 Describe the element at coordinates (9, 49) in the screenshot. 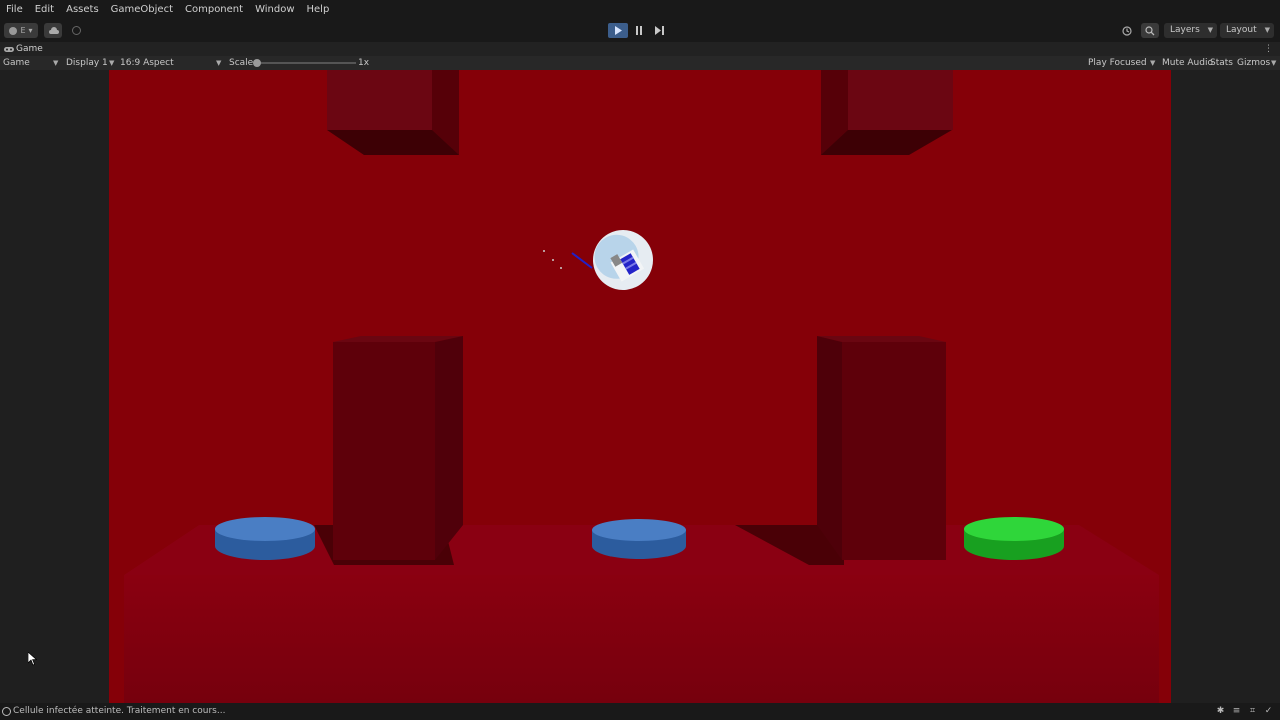

I see `gamepad-icon` at that location.